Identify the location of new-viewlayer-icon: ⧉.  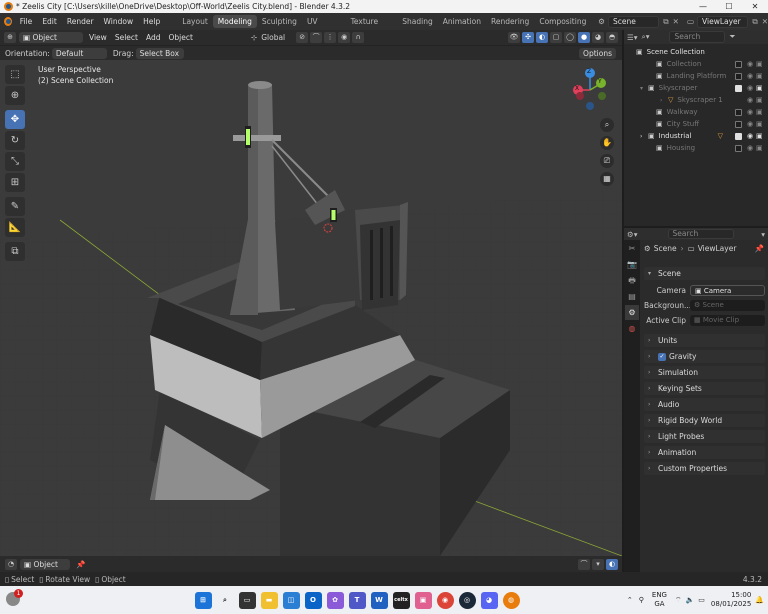
(754, 22).